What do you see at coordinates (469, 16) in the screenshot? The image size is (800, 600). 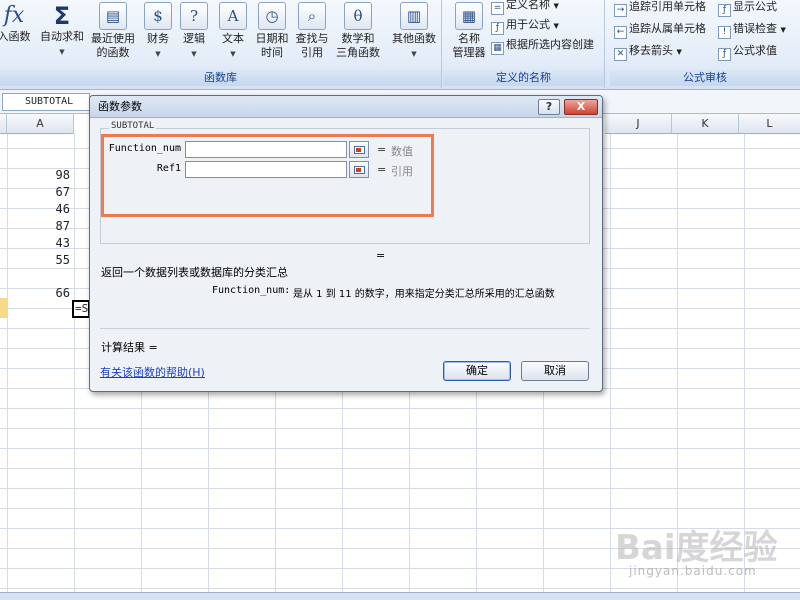 I see `name-tag-icon: ▦` at bounding box center [469, 16].